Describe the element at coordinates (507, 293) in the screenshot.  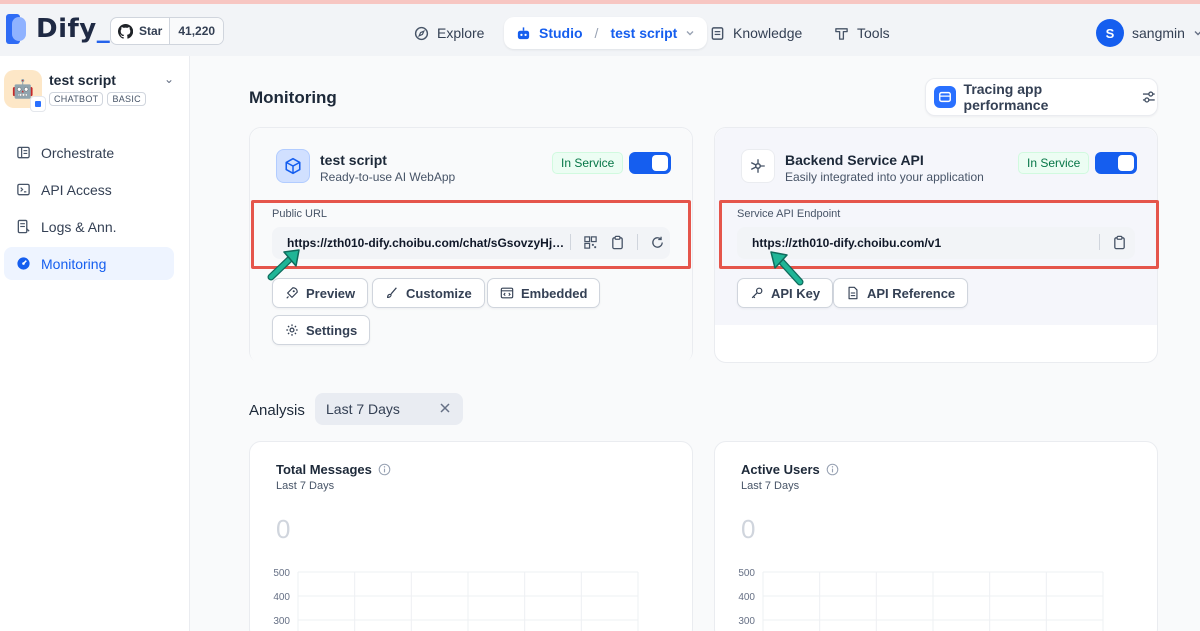
I see `embed-icon` at that location.